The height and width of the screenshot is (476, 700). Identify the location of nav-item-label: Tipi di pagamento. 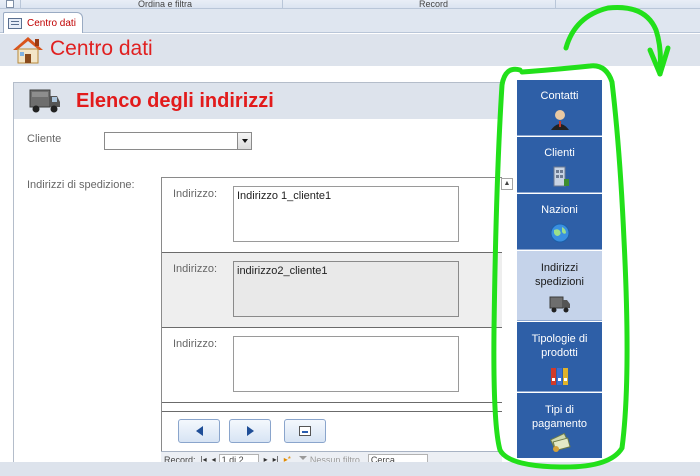
(559, 417).